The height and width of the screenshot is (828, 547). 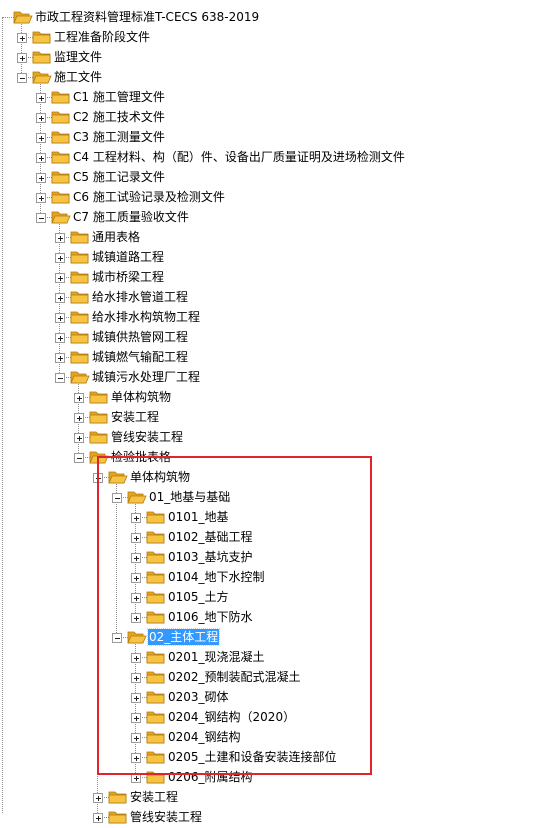 I want to click on tree-node: C5 施工记录文件, so click(x=273, y=177).